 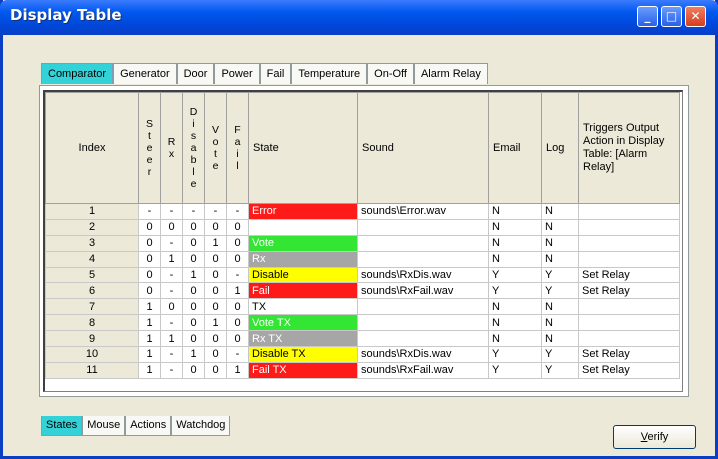 I want to click on header-log: Log, so click(x=560, y=148).